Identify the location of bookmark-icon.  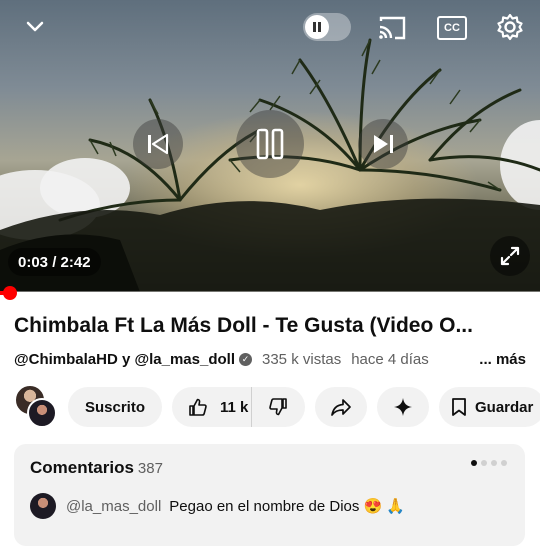
(459, 407).